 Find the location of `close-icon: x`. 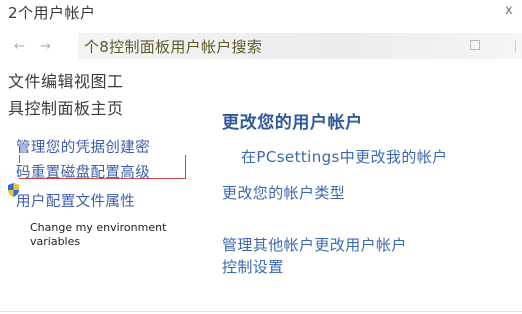

close-icon: x is located at coordinates (509, 10).